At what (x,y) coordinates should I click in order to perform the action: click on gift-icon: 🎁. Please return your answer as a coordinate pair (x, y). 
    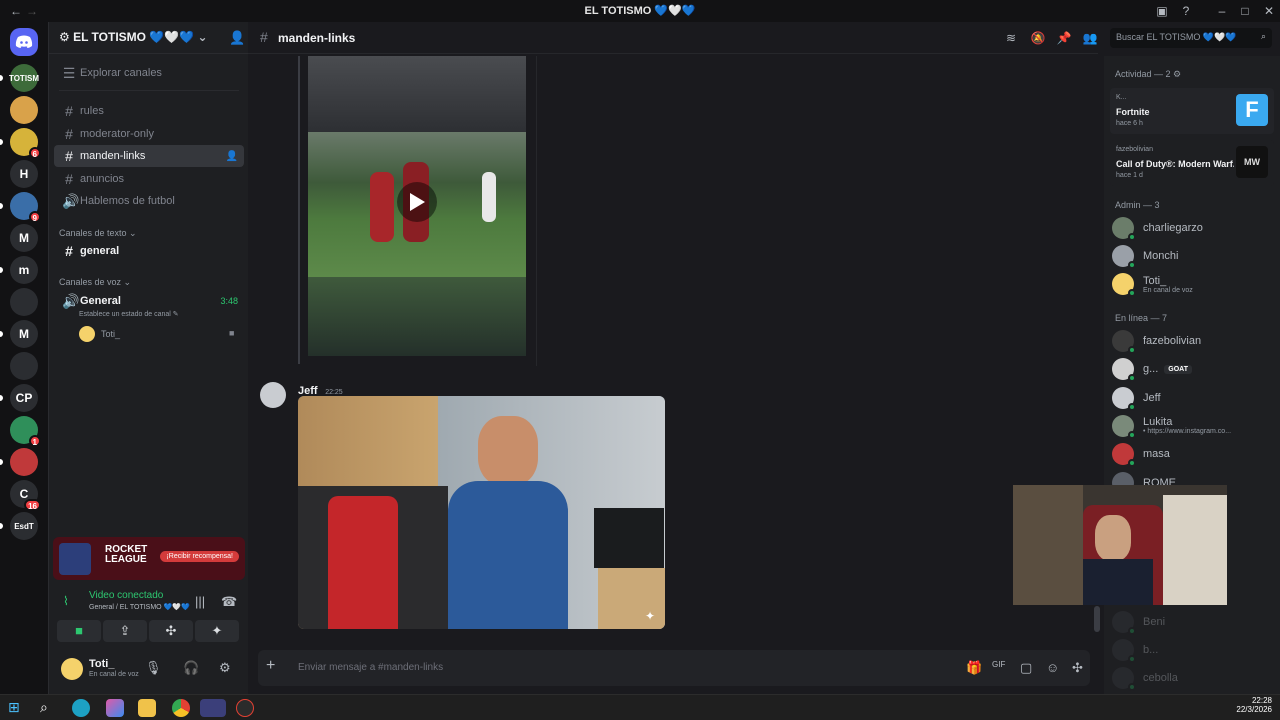
    Looking at the image, I should click on (974, 668).